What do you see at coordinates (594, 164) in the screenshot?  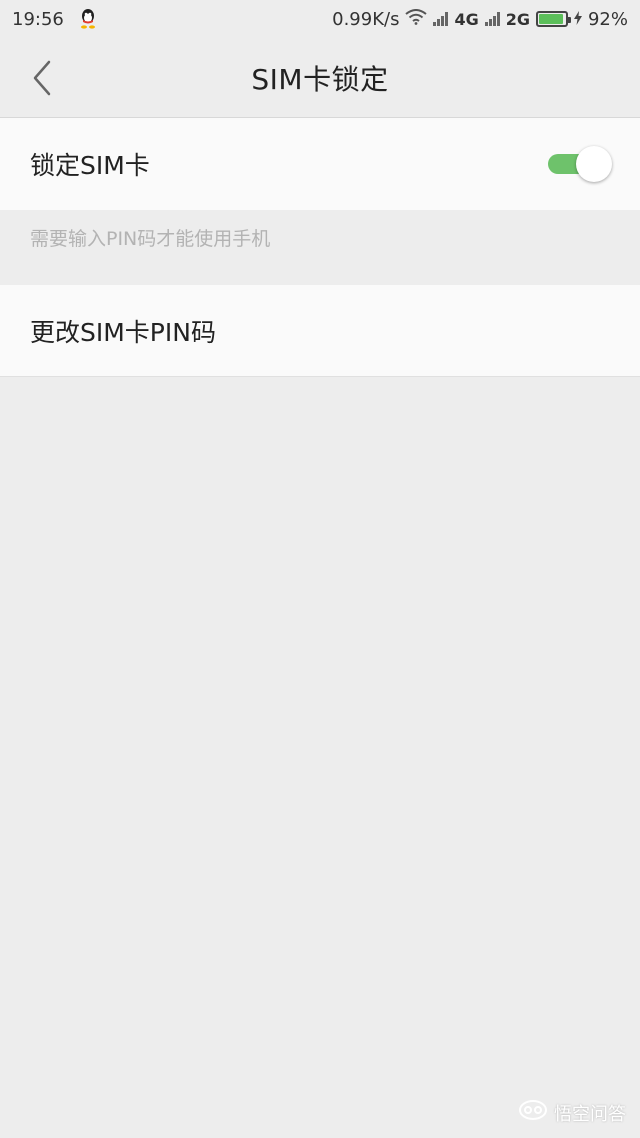 I see `toggle-knob` at bounding box center [594, 164].